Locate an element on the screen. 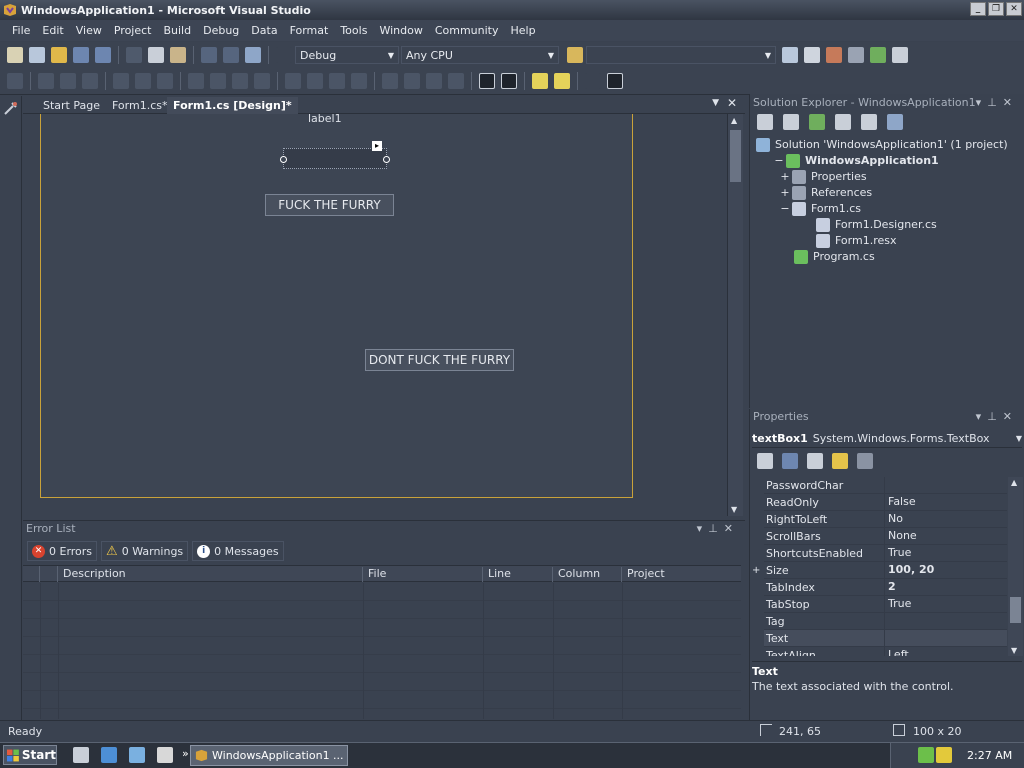 The width and height of the screenshot is (1024, 768). tree-item: − WindowsApplication1 is located at coordinates (855, 161).